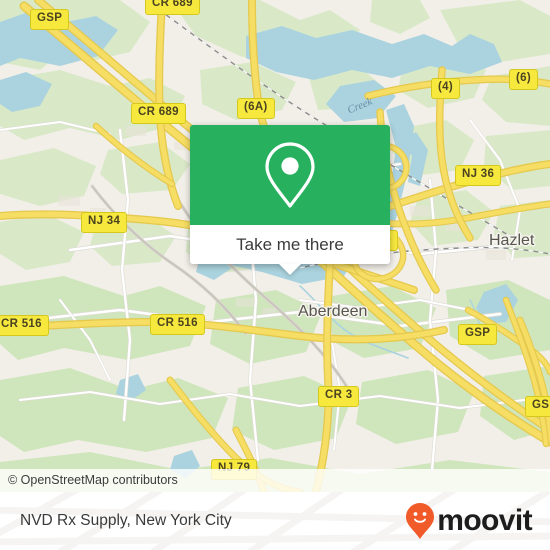  What do you see at coordinates (275, 521) in the screenshot?
I see `footer-bar: NVD Rx Supply, New York City moovit` at bounding box center [275, 521].